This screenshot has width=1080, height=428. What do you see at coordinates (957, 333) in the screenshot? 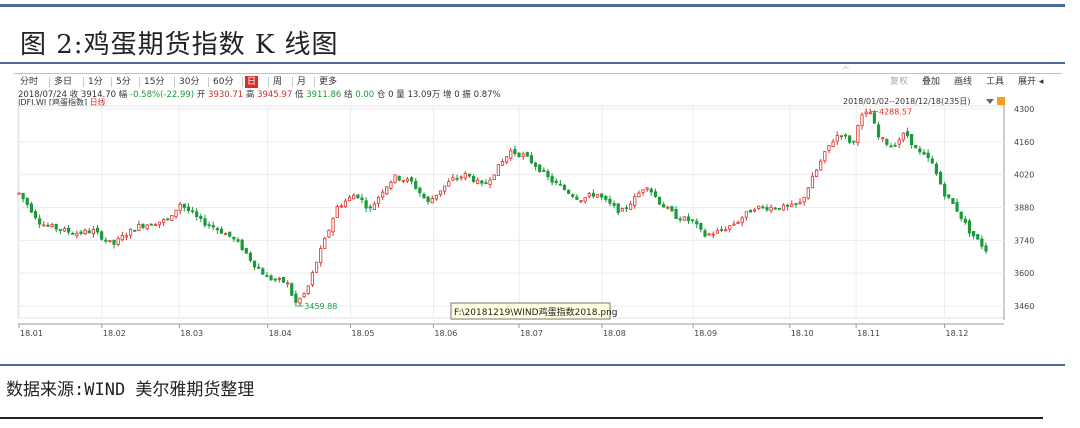
I see `x-tick-label: 18.12` at bounding box center [957, 333].